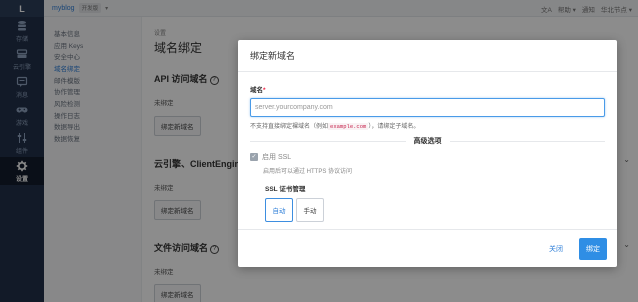  What do you see at coordinates (254, 157) in the screenshot?
I see `ssl-checkbox: ✓` at bounding box center [254, 157].